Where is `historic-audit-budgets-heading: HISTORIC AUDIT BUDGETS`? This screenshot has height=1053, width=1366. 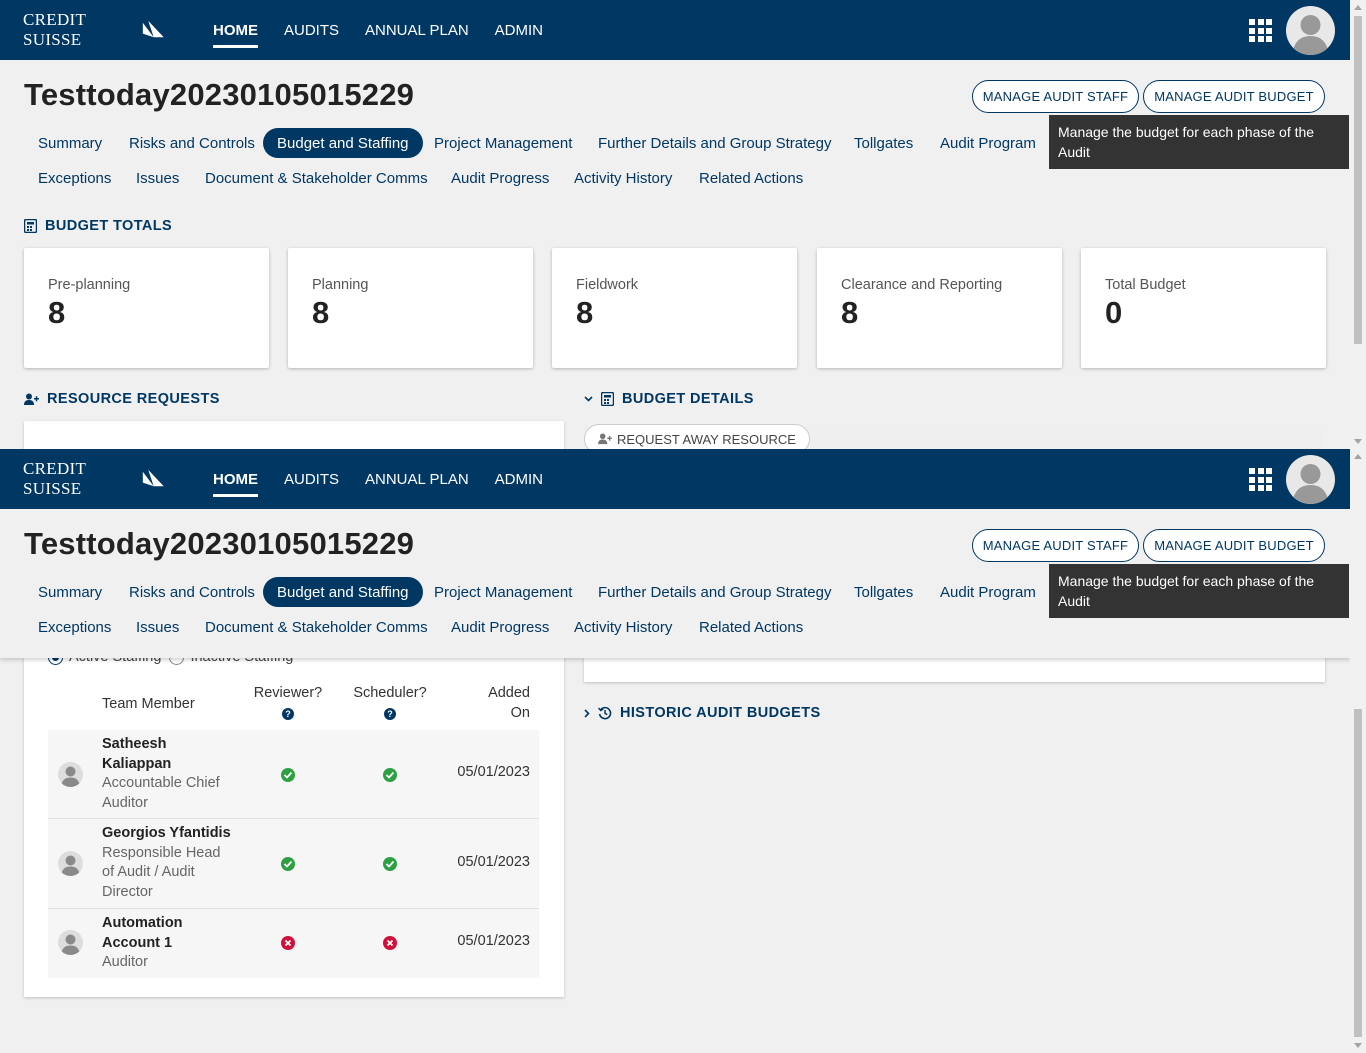 historic-audit-budgets-heading: HISTORIC AUDIT BUDGETS is located at coordinates (702, 713).